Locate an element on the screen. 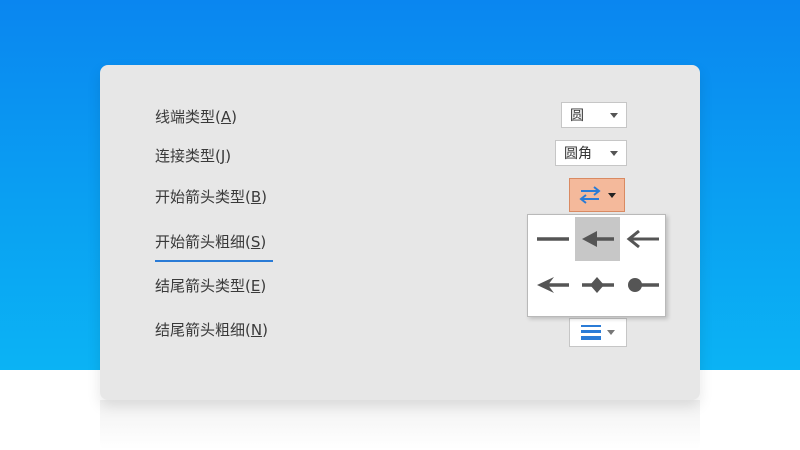  arrow-style-oval-arrow is located at coordinates (642, 285).